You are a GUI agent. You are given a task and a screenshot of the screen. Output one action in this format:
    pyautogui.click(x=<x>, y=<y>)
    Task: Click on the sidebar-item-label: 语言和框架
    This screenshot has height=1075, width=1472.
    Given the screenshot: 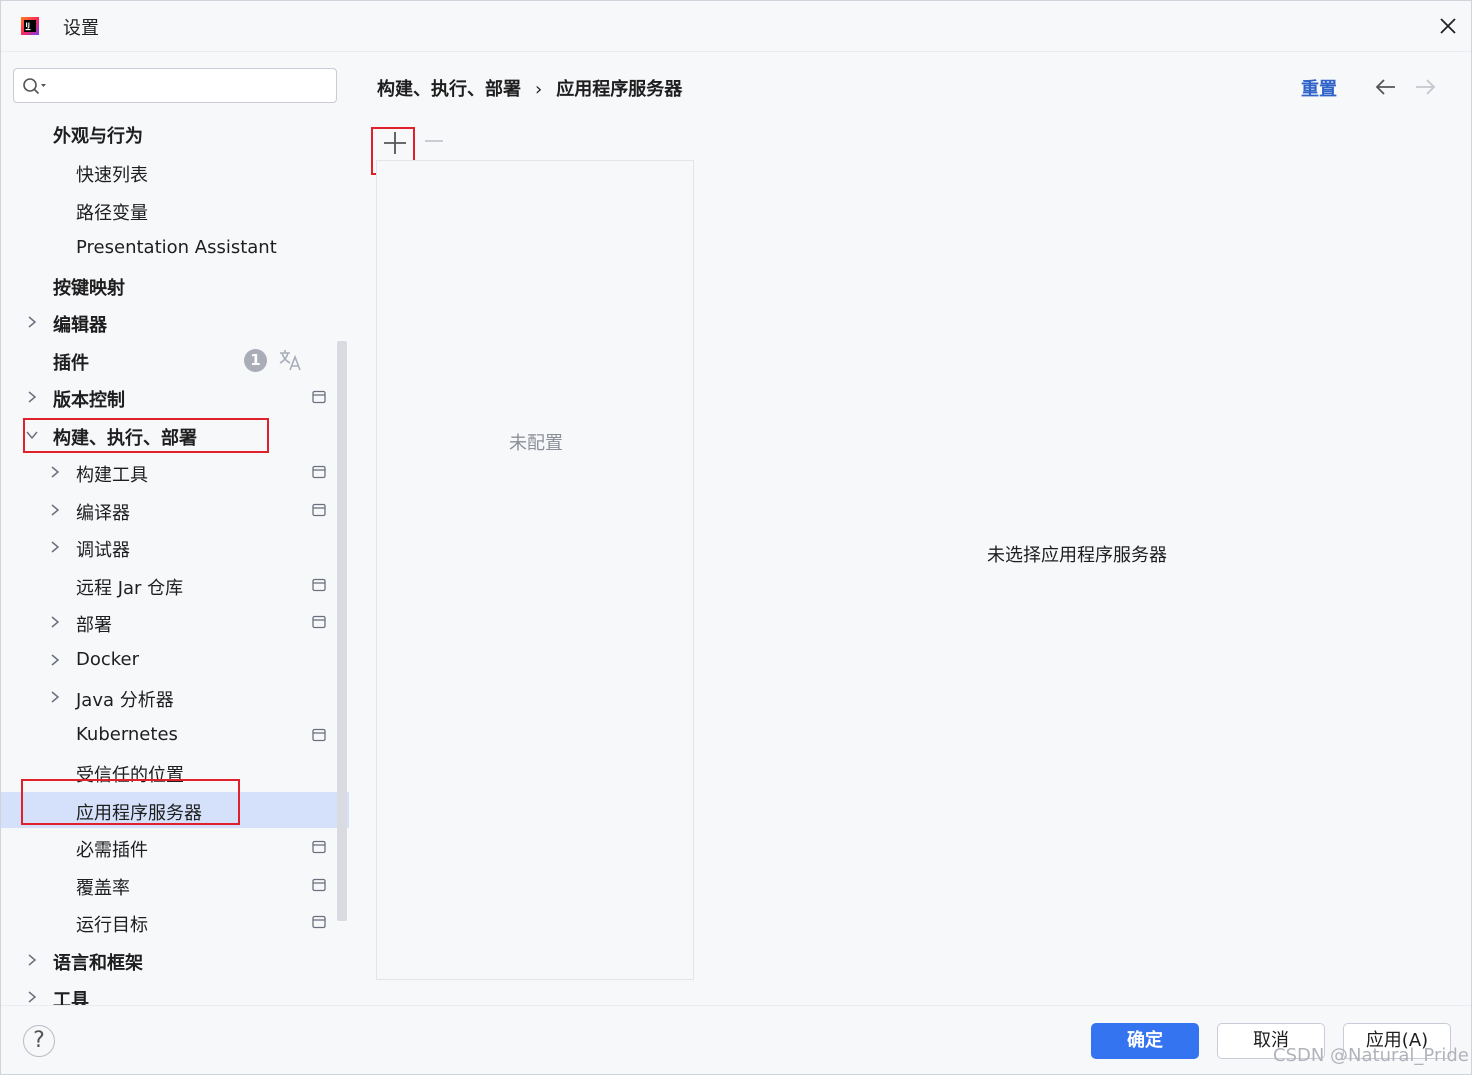 What is the action you would take?
    pyautogui.click(x=98, y=963)
    